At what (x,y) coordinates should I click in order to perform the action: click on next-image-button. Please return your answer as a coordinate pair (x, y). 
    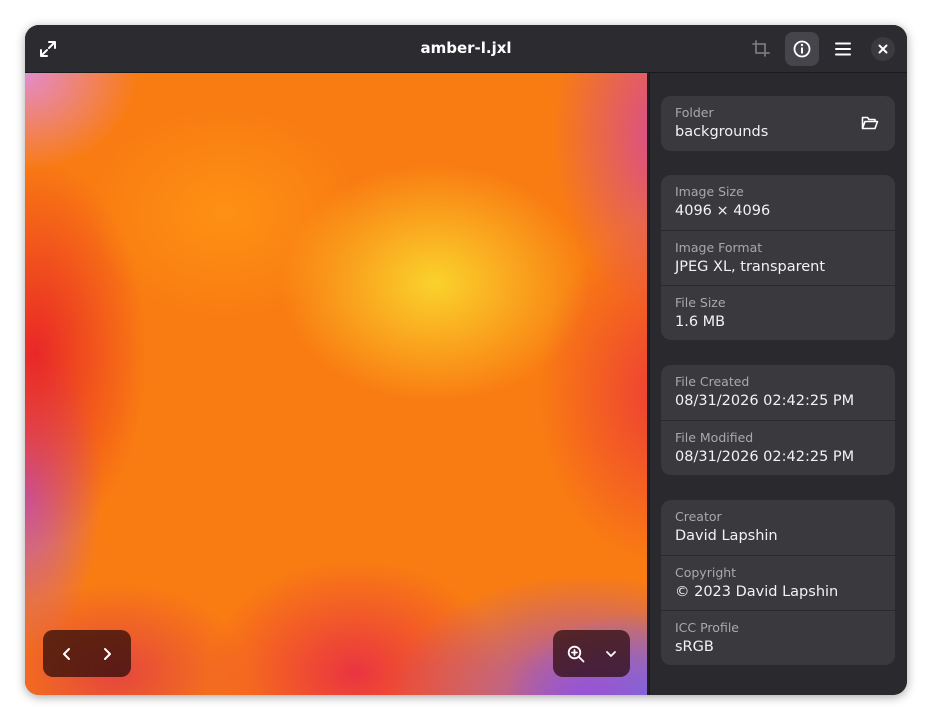
    Looking at the image, I should click on (107, 654).